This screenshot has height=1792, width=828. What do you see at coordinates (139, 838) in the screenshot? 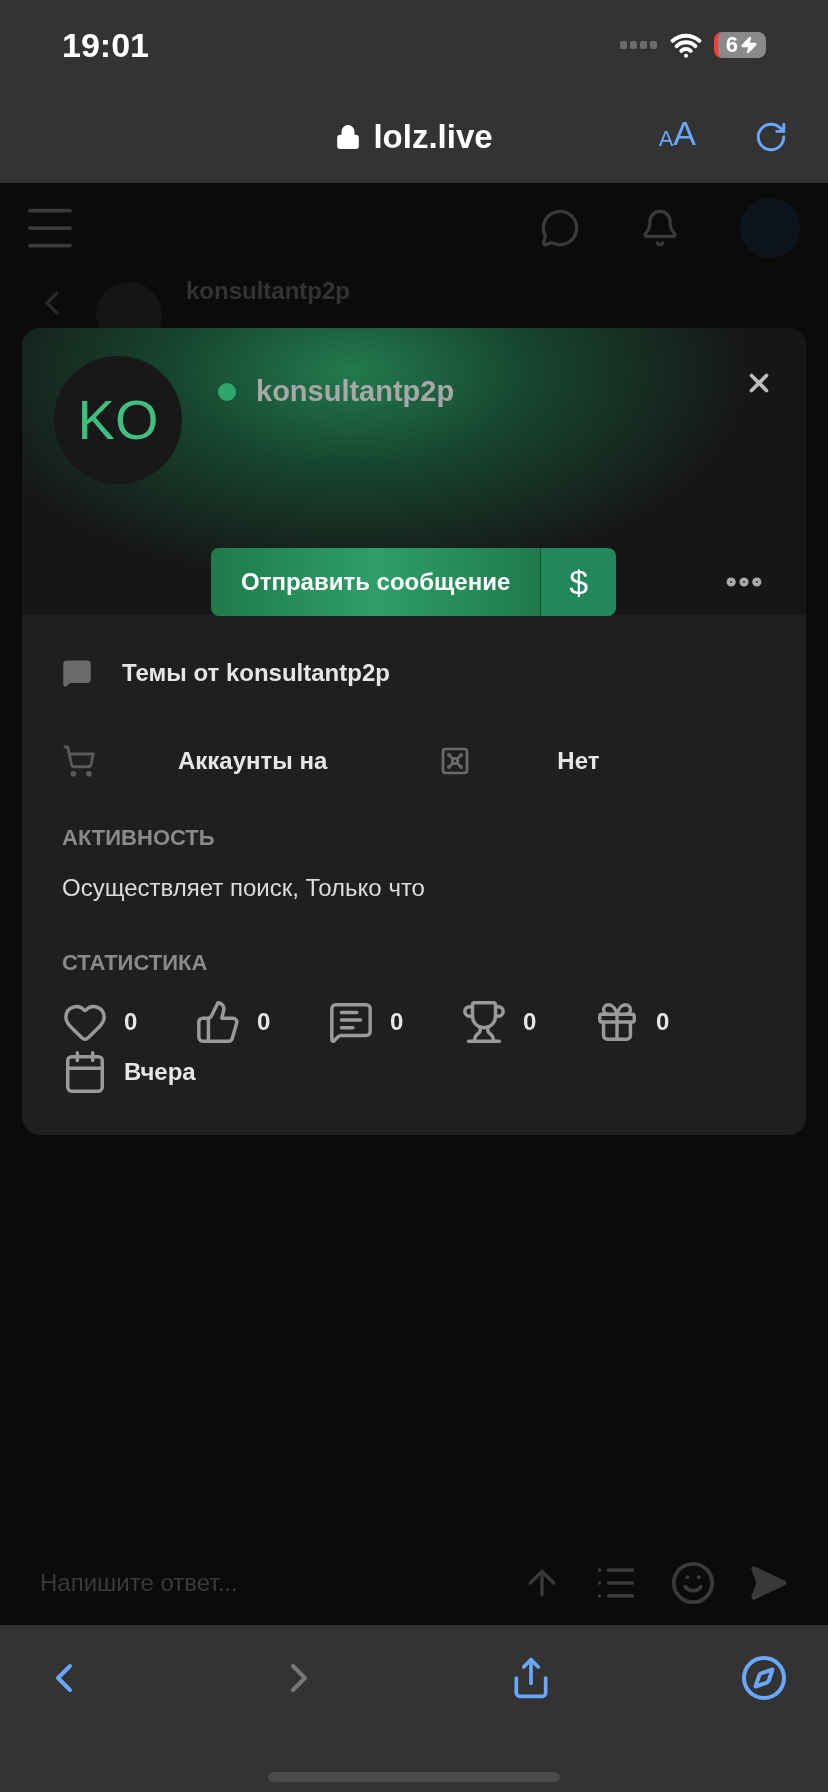
I see `section-heading: АКТИВНОСТЬ` at bounding box center [139, 838].